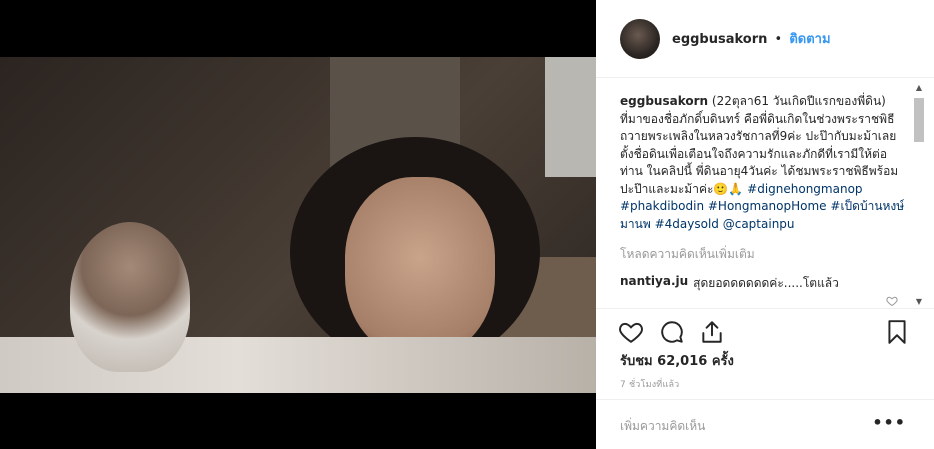 The width and height of the screenshot is (934, 449). What do you see at coordinates (765, 424) in the screenshot?
I see `add-comment-section: เพิ่มความคิดเห็น •••` at bounding box center [765, 424].